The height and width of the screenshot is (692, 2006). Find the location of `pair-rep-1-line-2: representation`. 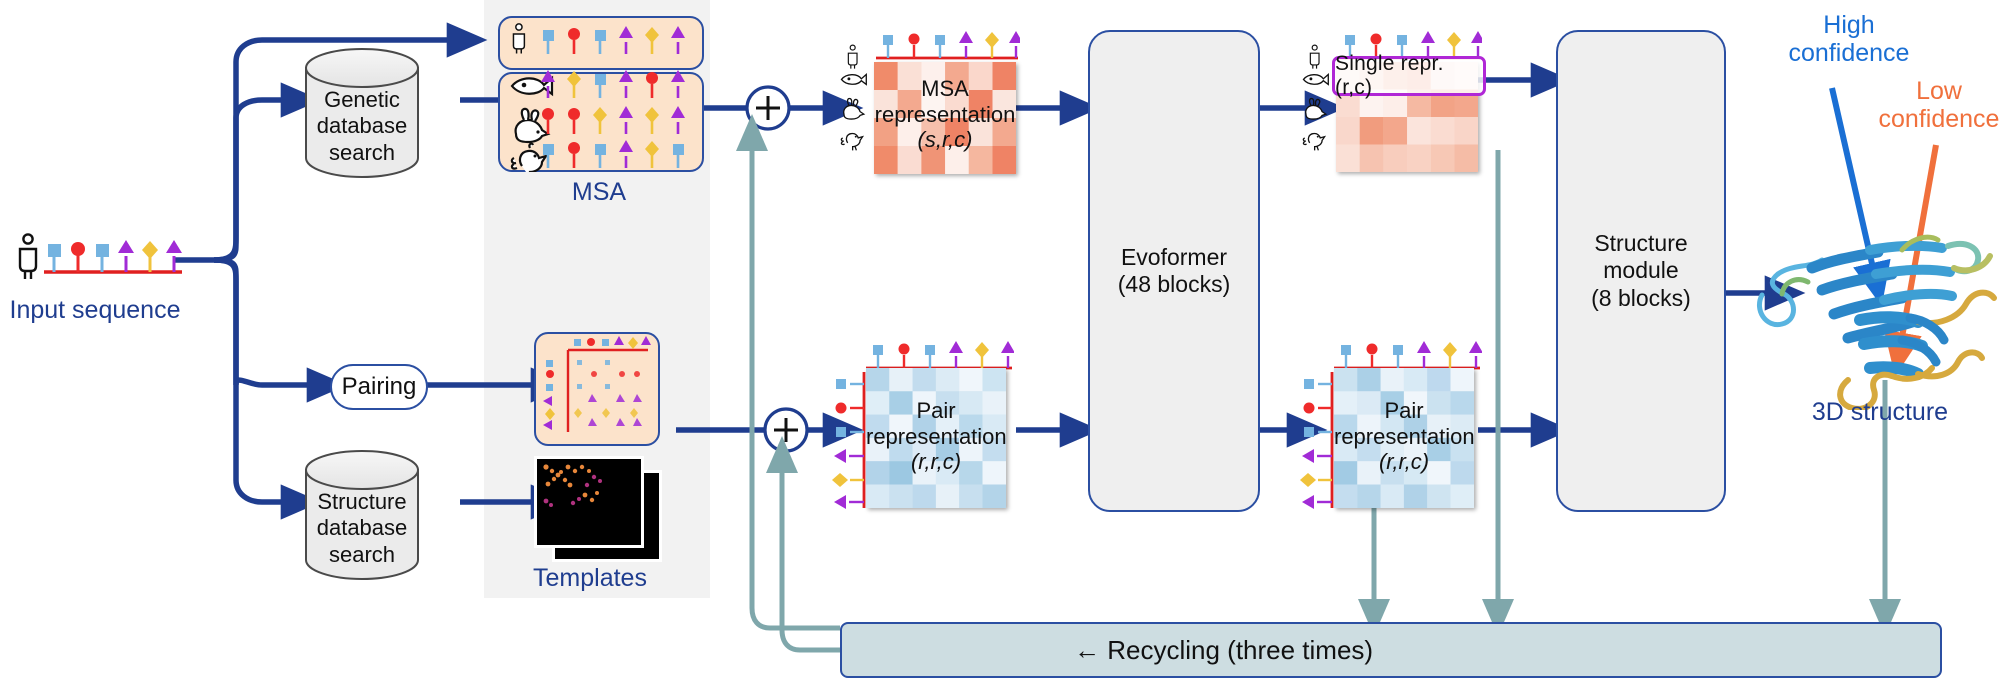

pair-rep-1-line-2: representation is located at coordinates (936, 436).